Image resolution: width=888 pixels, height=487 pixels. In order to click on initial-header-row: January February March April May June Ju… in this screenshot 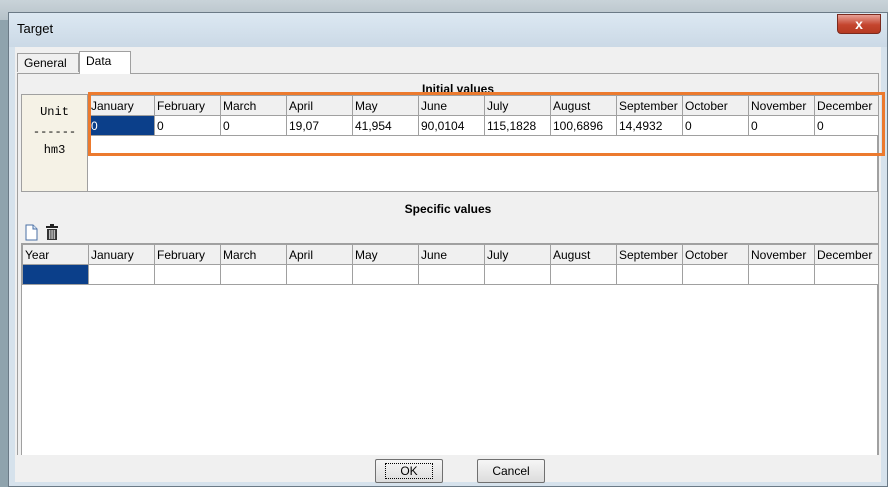, I will do `click(483, 105)`.